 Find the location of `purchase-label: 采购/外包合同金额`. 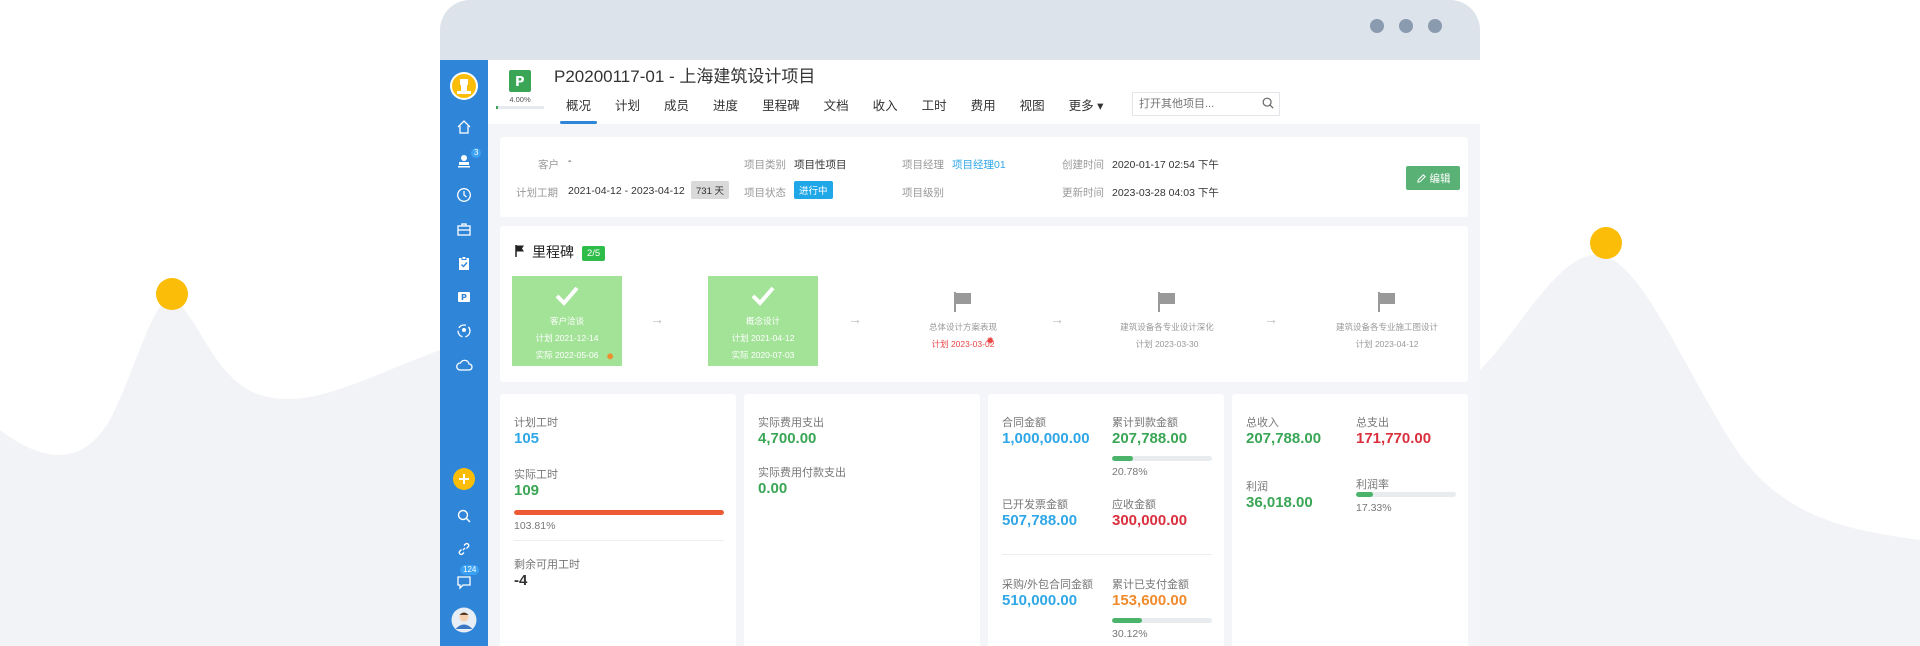

purchase-label: 采购/外包合同金额 is located at coordinates (1048, 585).